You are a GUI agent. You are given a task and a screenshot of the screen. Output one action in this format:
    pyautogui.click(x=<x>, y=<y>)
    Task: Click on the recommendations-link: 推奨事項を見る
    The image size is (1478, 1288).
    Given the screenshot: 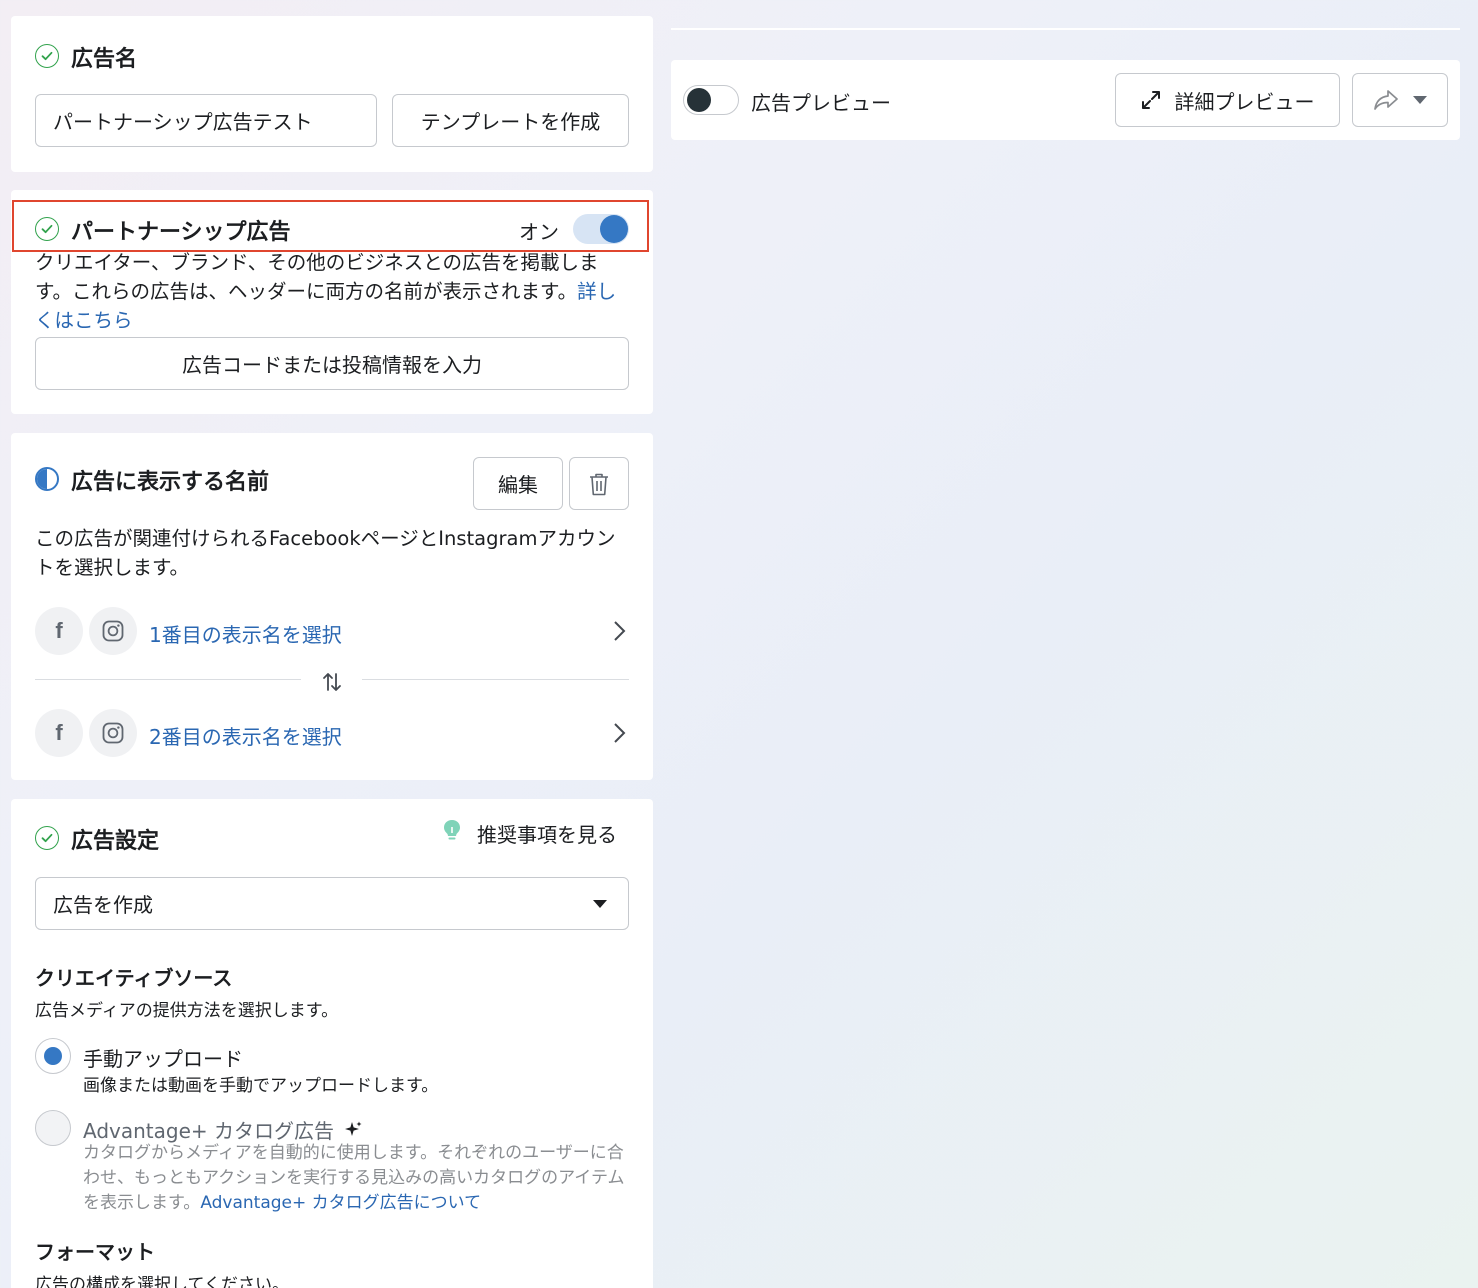 What is the action you would take?
    pyautogui.click(x=547, y=833)
    